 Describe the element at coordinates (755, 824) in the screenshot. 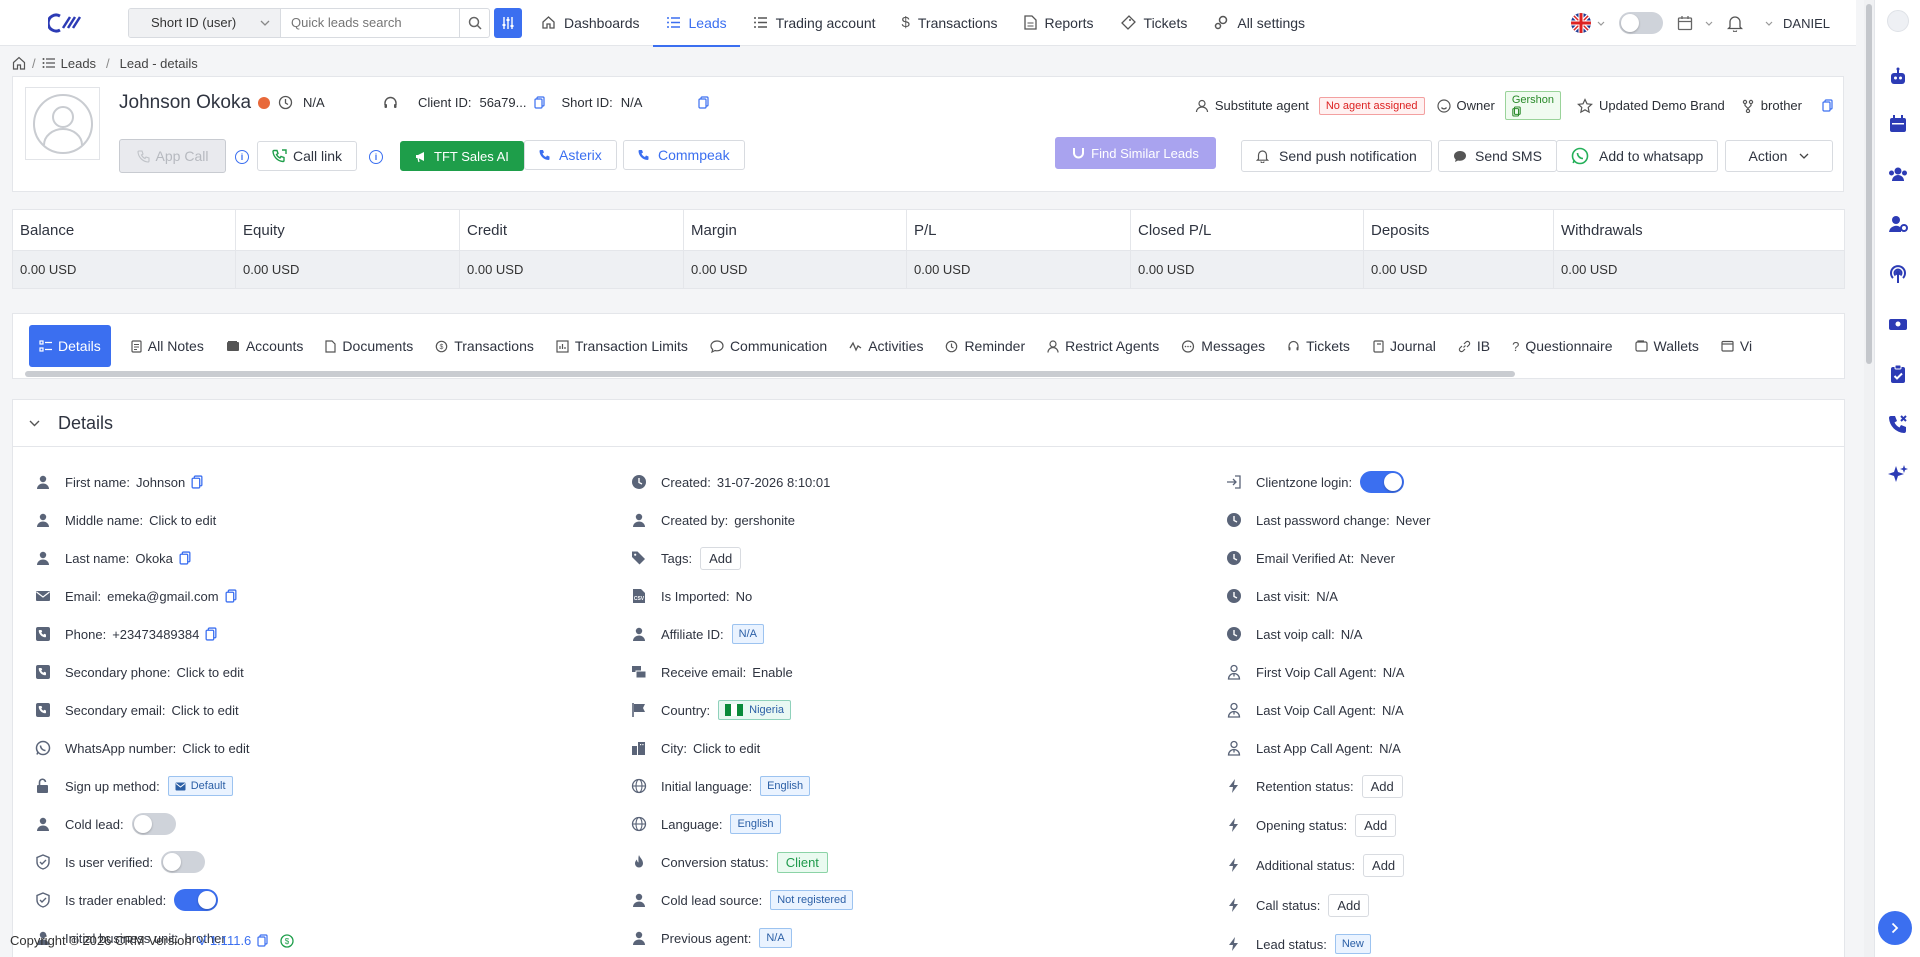

I see `language-badge: English` at that location.